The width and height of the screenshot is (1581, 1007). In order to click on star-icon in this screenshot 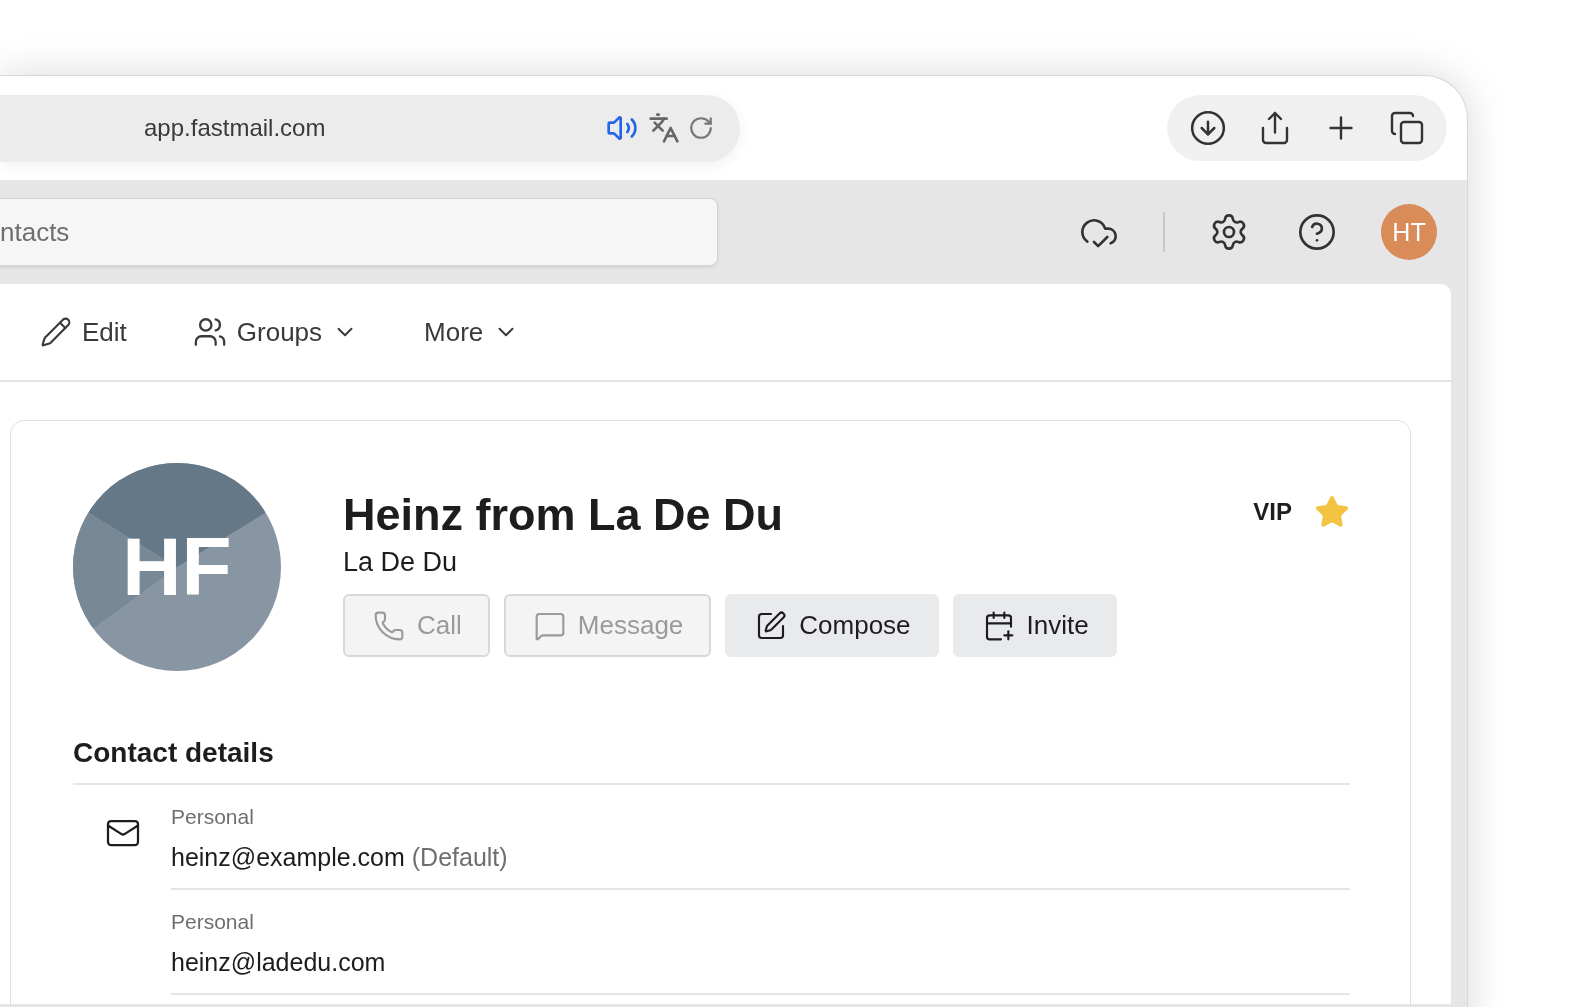, I will do `click(1332, 512)`.